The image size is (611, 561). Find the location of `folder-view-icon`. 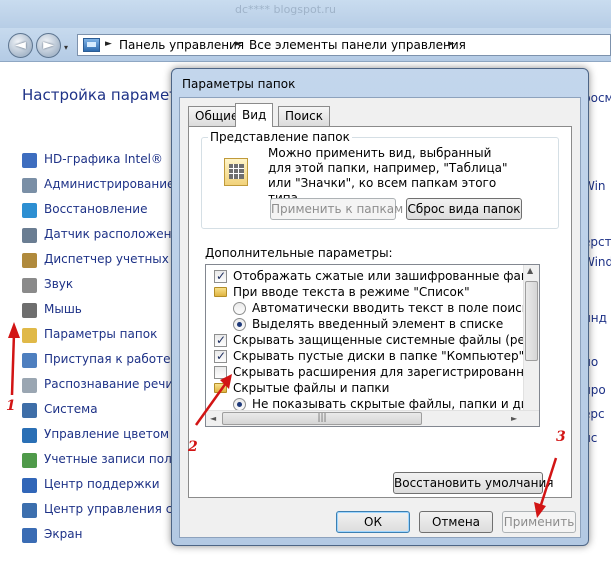

folder-view-icon is located at coordinates (236, 172).